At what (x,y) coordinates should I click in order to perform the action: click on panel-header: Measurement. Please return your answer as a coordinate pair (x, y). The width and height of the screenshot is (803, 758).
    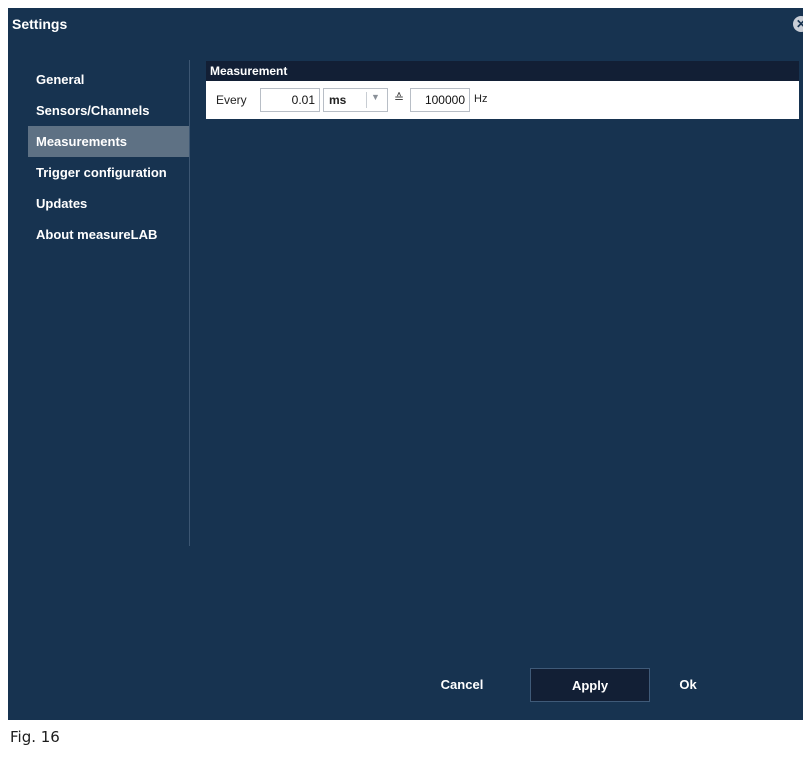
    Looking at the image, I should click on (502, 71).